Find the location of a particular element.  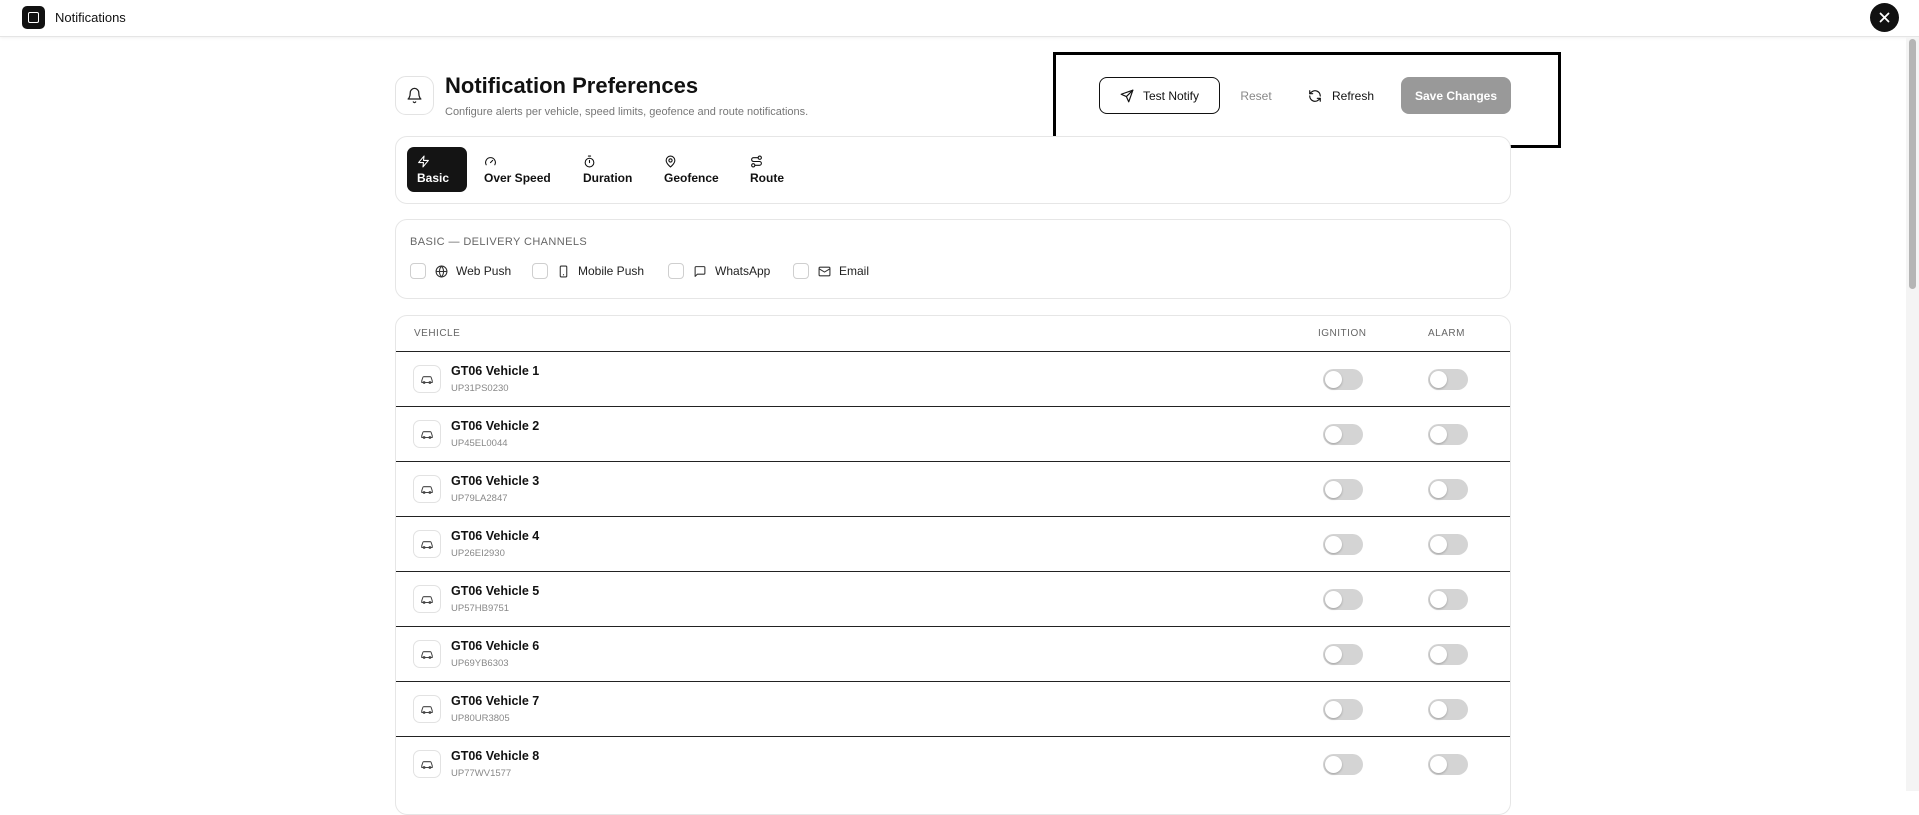

vehicle-name: GT06 Vehicle 7 is located at coordinates (495, 701).